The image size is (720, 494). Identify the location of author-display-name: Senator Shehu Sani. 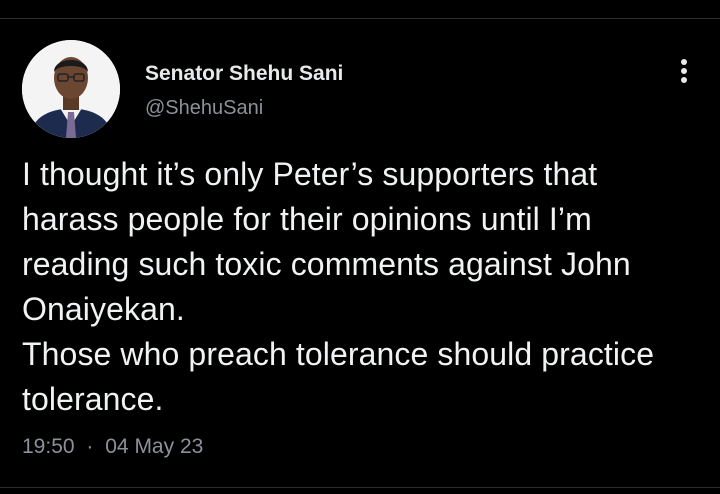
(244, 74).